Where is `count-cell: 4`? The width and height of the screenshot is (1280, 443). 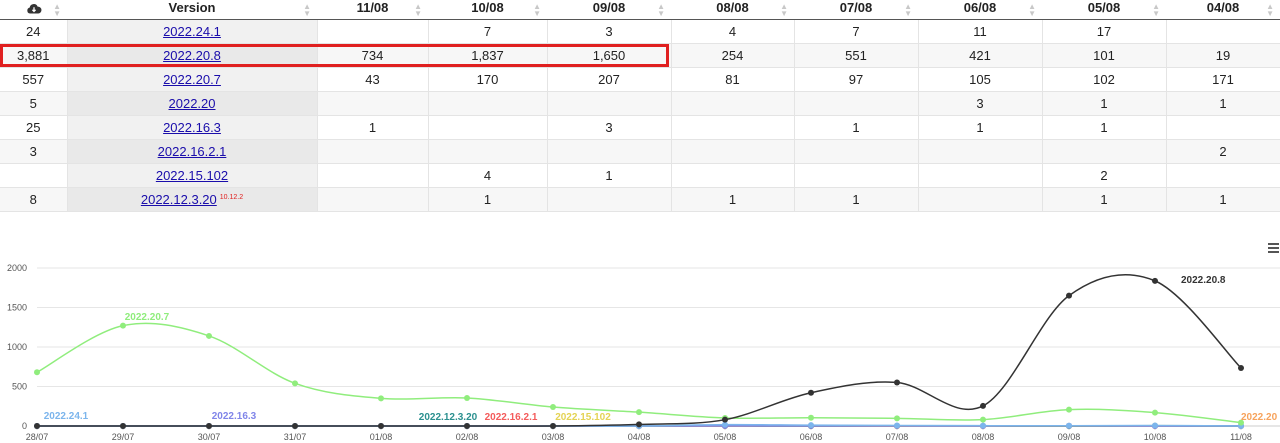 count-cell: 4 is located at coordinates (733, 31).